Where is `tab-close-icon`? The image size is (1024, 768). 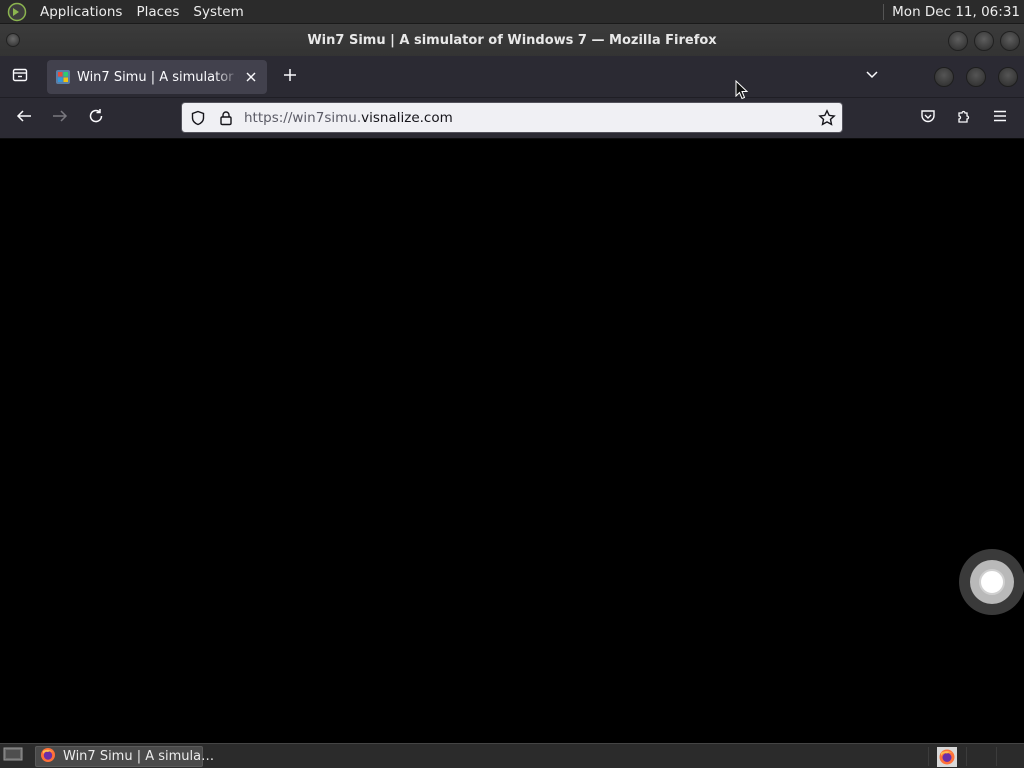
tab-close-icon is located at coordinates (251, 77).